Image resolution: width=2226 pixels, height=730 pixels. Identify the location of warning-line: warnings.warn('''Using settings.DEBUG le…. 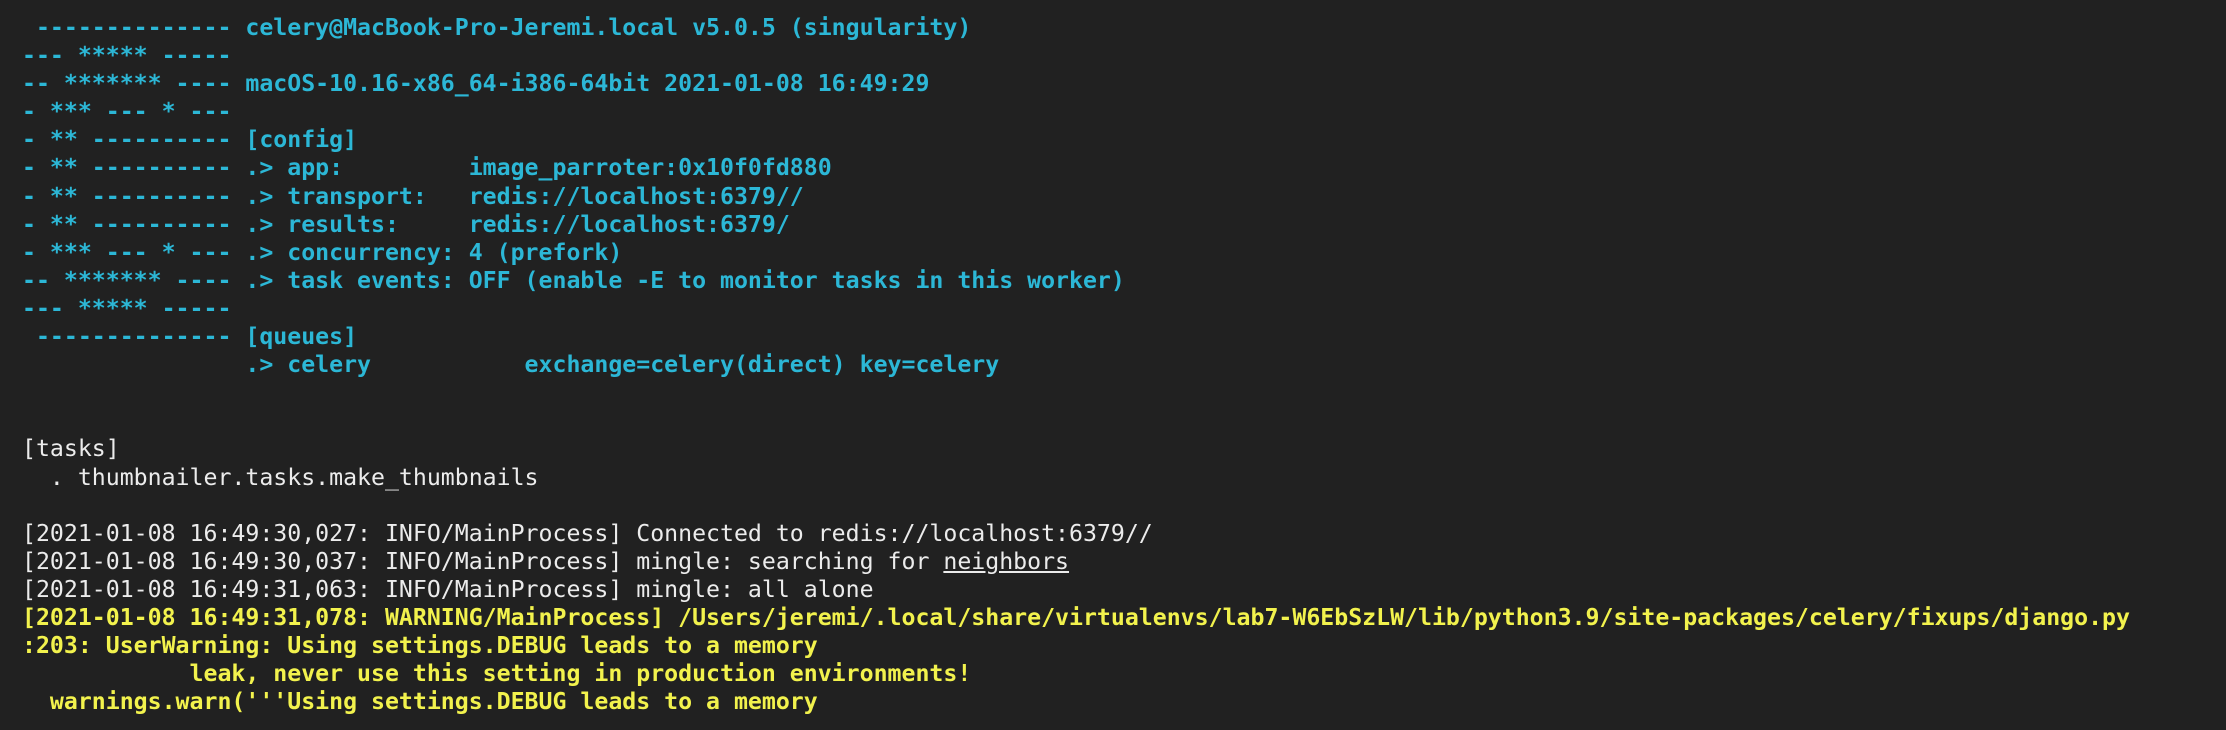
(420, 702).